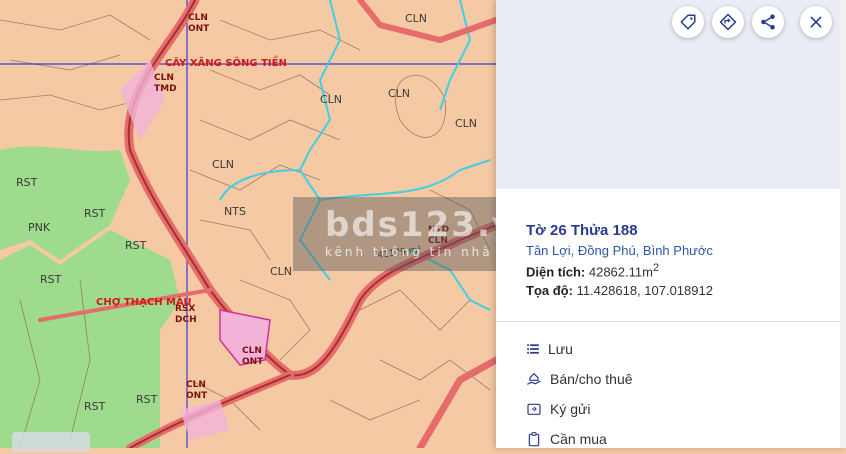 Image resolution: width=846 pixels, height=454 pixels. What do you see at coordinates (843, 224) in the screenshot?
I see `panel-scrollbar` at bounding box center [843, 224].